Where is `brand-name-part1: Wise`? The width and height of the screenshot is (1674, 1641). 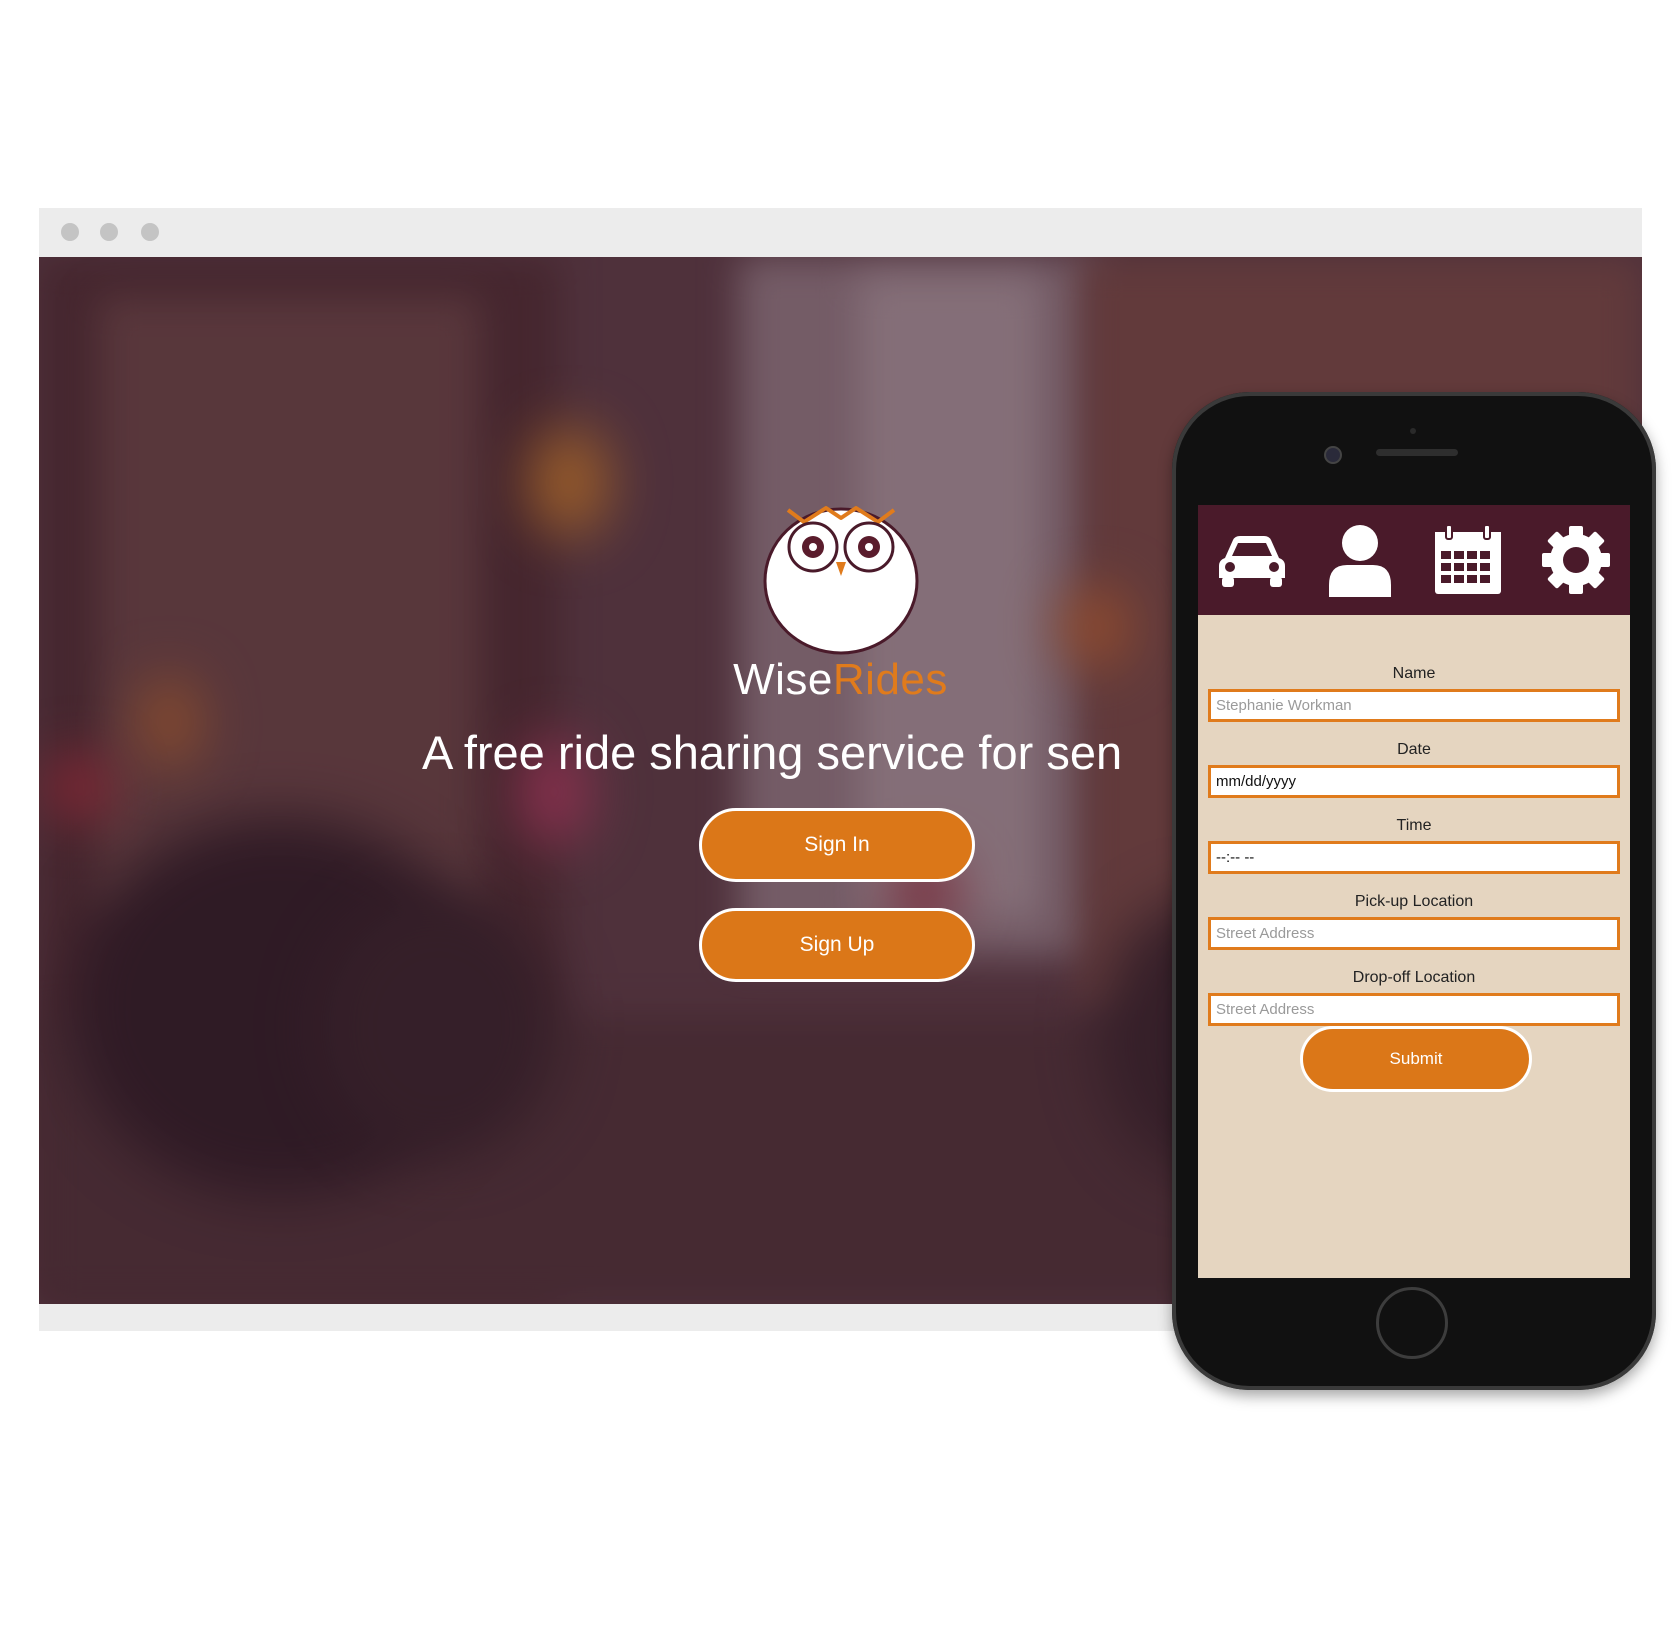 brand-name-part1: Wise is located at coordinates (783, 679).